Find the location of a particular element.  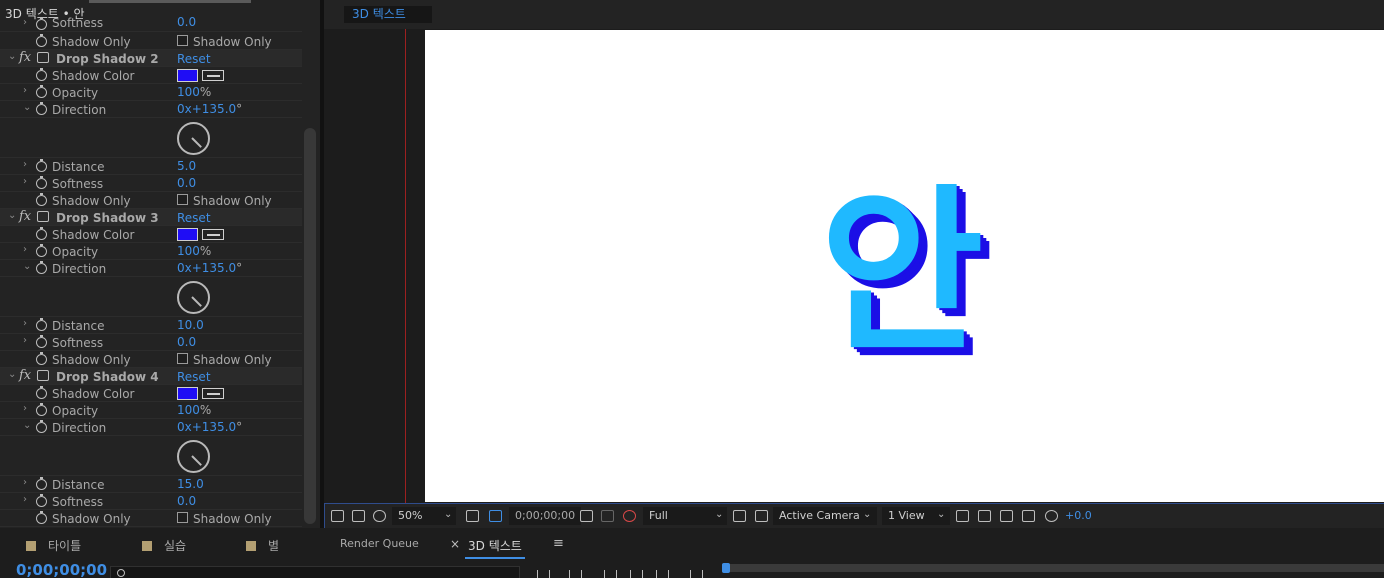

timeline-timecode: 0;00;00;00 is located at coordinates (61, 569).